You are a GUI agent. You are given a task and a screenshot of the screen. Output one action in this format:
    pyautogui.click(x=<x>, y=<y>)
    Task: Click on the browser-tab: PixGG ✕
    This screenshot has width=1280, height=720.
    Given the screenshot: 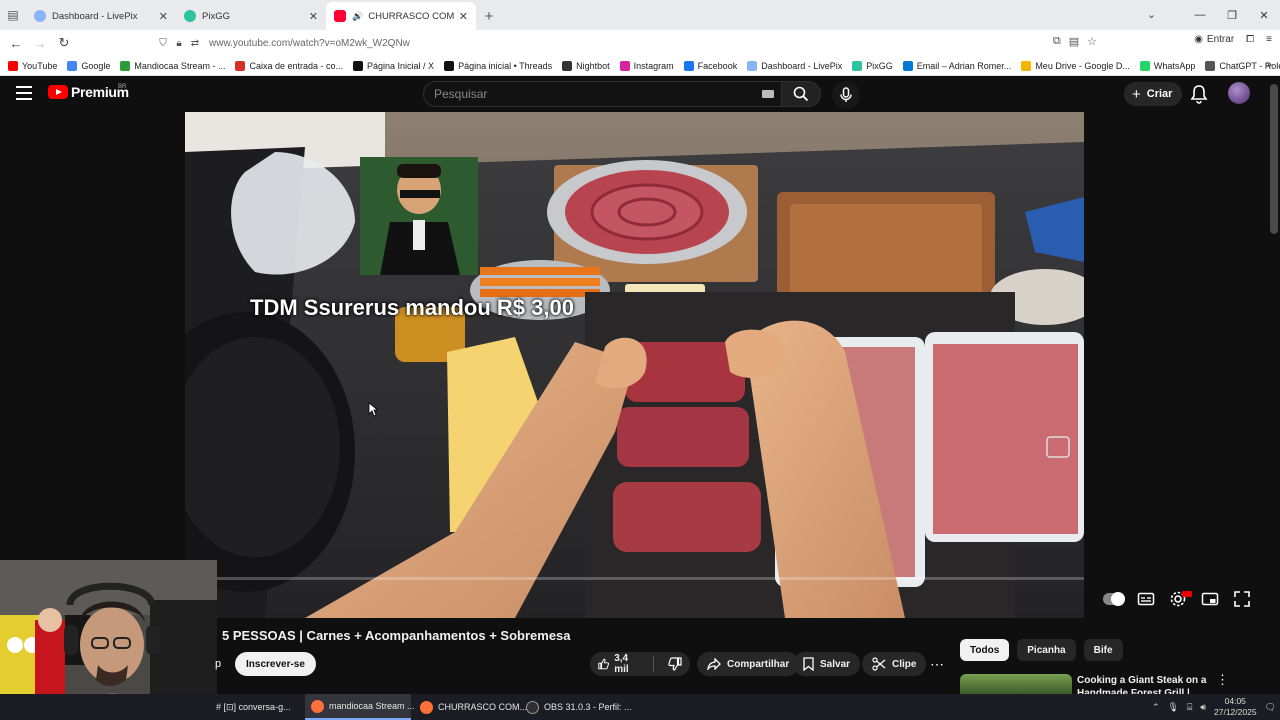 What is the action you would take?
    pyautogui.click(x=251, y=16)
    